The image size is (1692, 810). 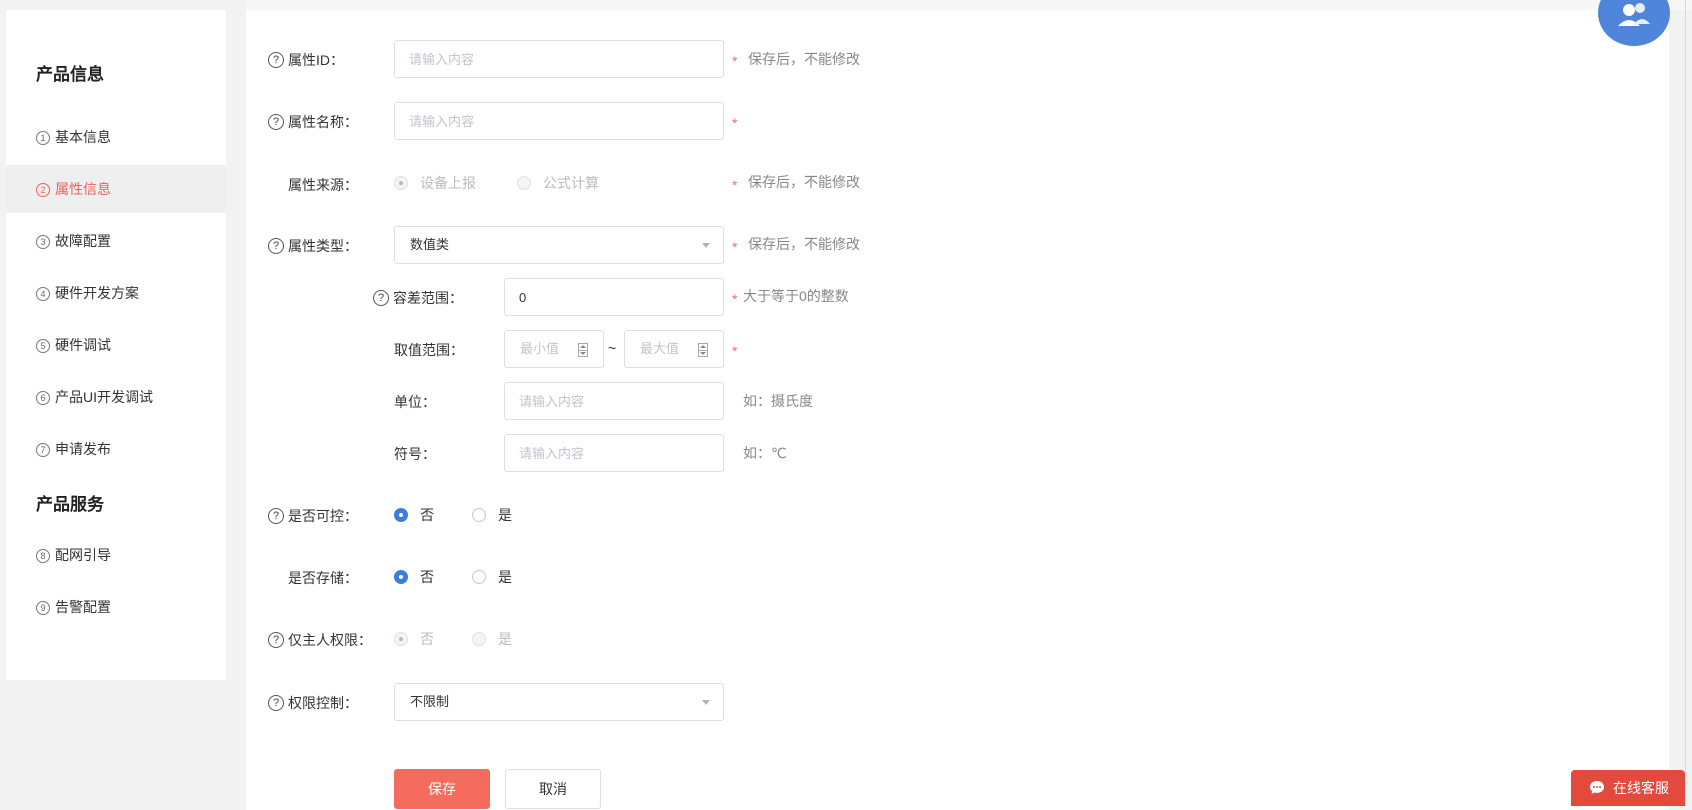 What do you see at coordinates (559, 245) in the screenshot?
I see `attr-type-select: 数值类` at bounding box center [559, 245].